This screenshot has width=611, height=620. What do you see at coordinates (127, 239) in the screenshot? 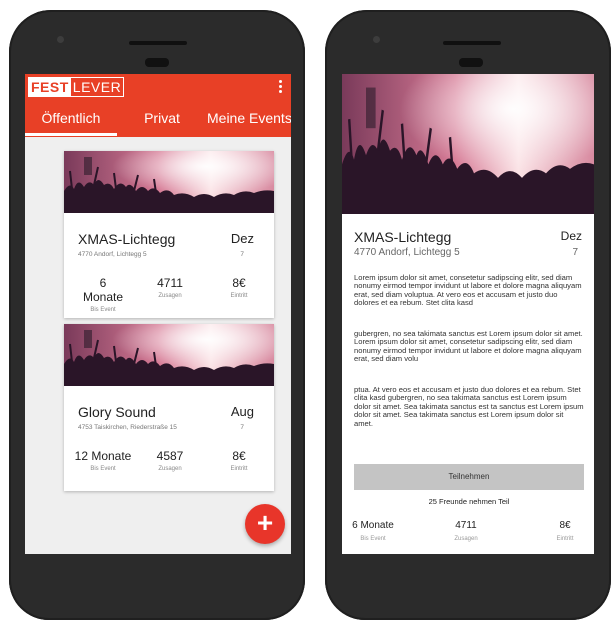
I see `event-title: XMAS-Lichtegg` at bounding box center [127, 239].